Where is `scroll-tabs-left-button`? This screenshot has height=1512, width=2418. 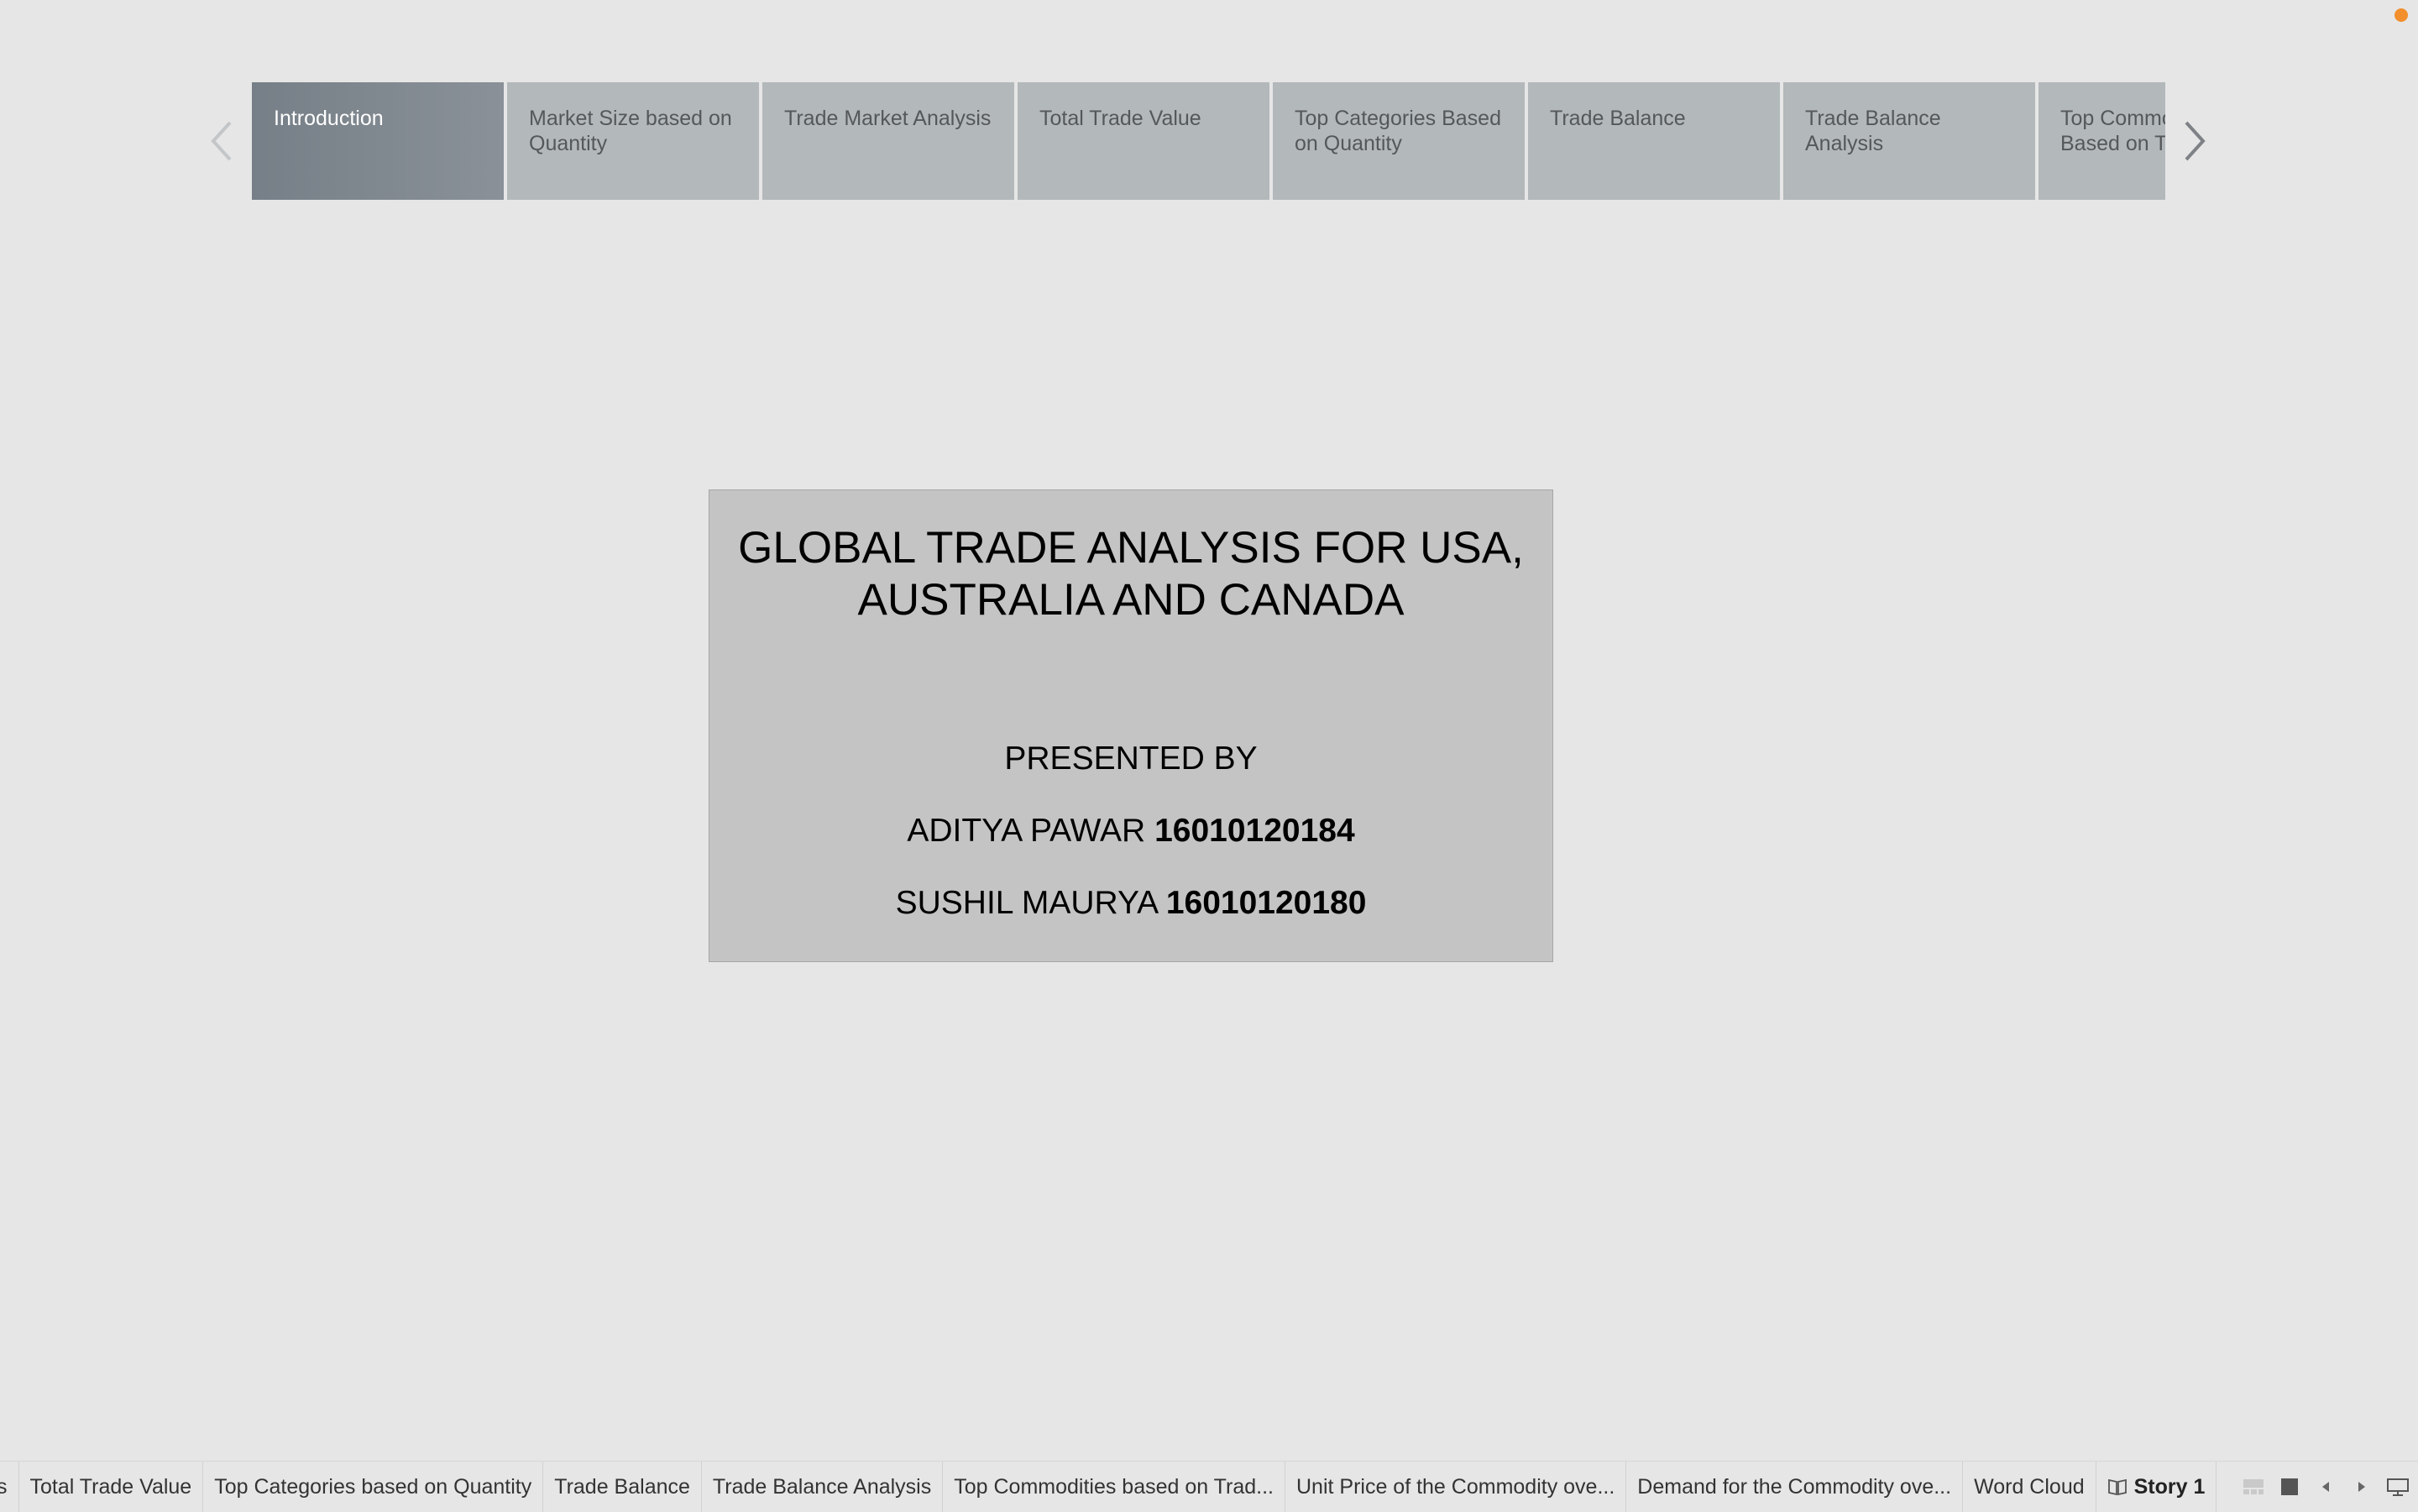 scroll-tabs-left-button is located at coordinates (2325, 1487).